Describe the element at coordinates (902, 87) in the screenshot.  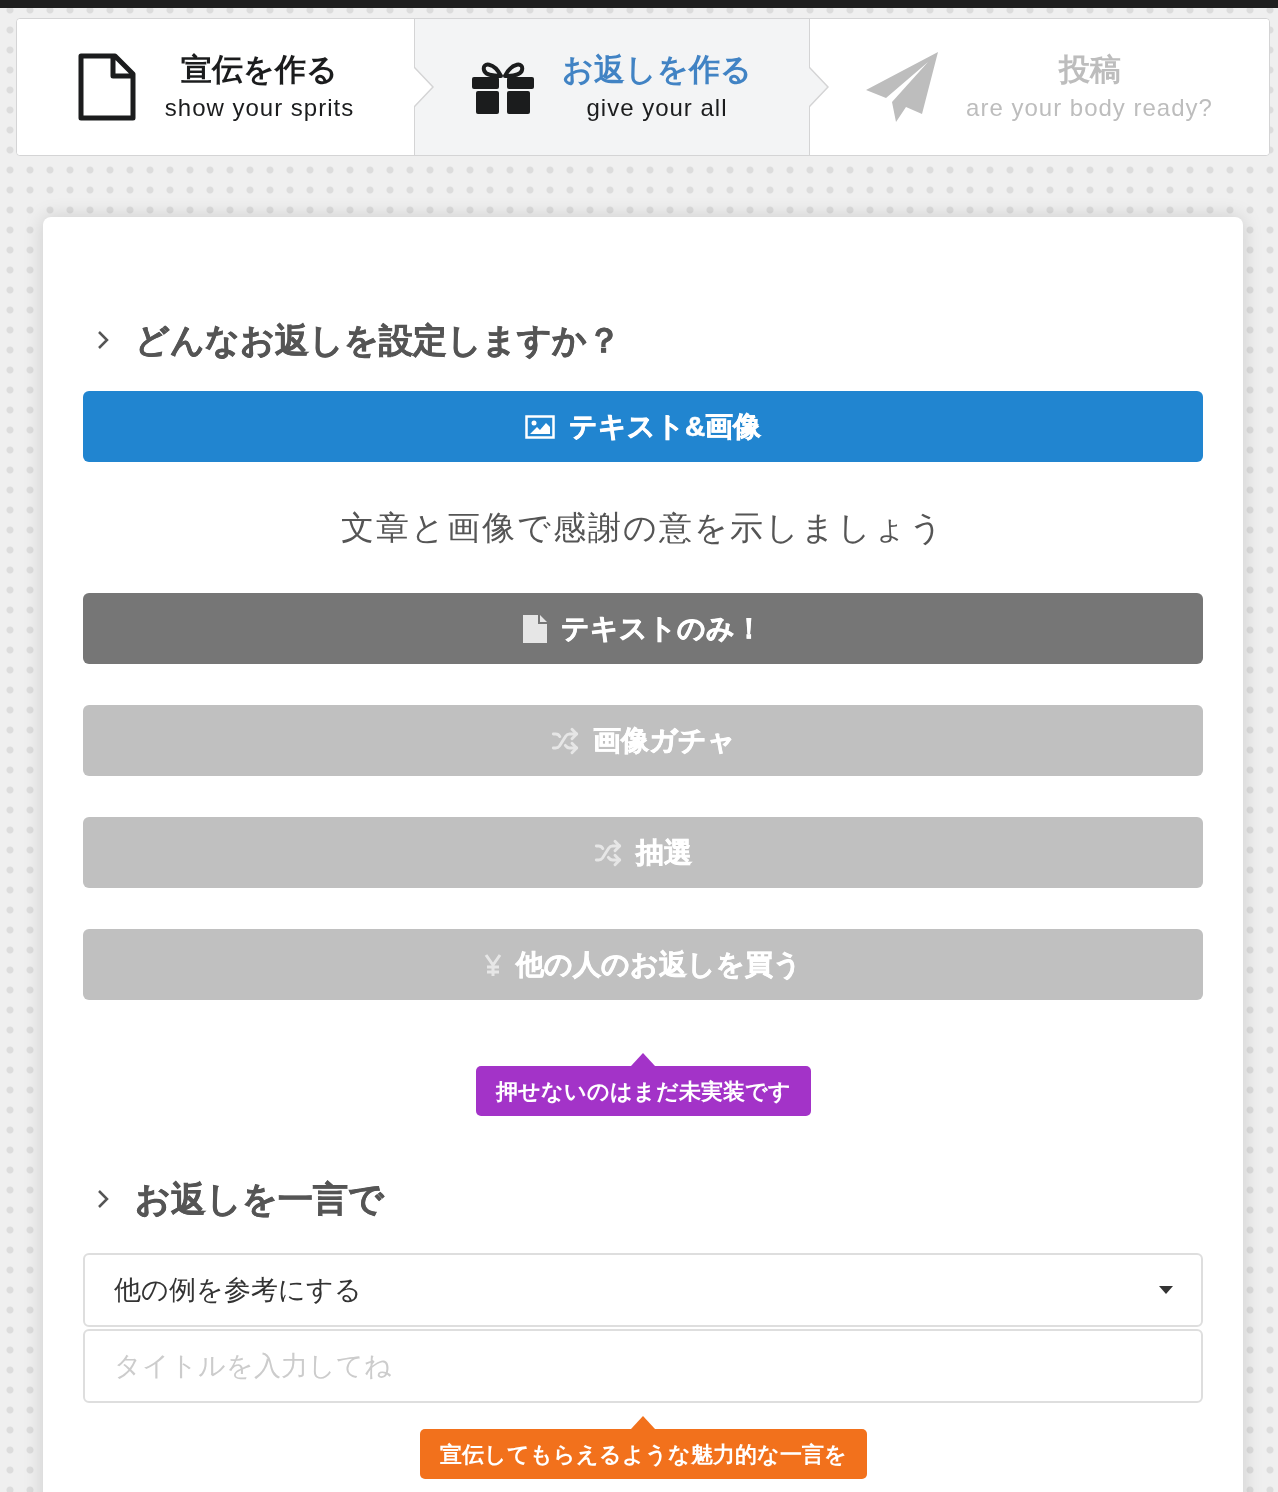
I see `paper-plane-icon` at that location.